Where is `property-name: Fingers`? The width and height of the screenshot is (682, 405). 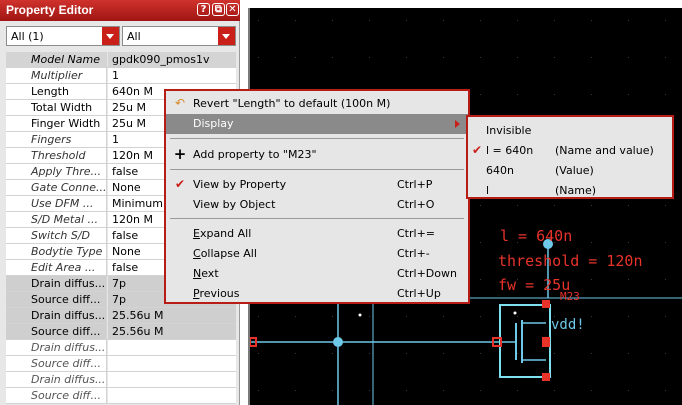 property-name: Fingers is located at coordinates (56, 139).